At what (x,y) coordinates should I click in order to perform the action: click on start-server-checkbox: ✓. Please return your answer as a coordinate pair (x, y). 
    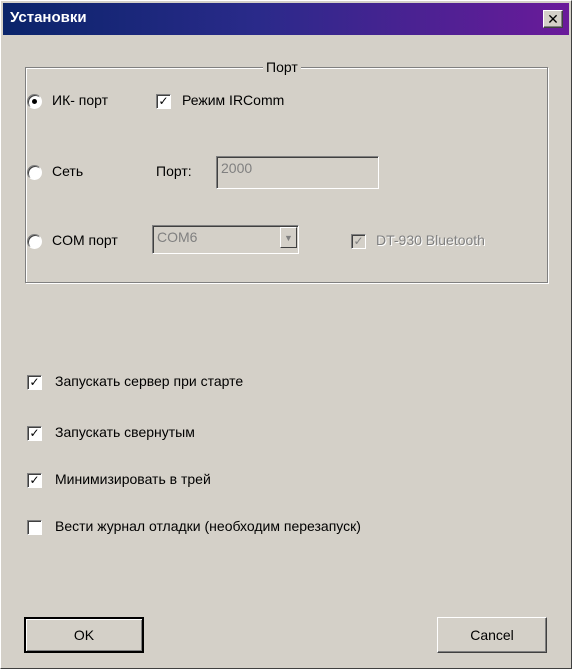
    Looking at the image, I should click on (34, 382).